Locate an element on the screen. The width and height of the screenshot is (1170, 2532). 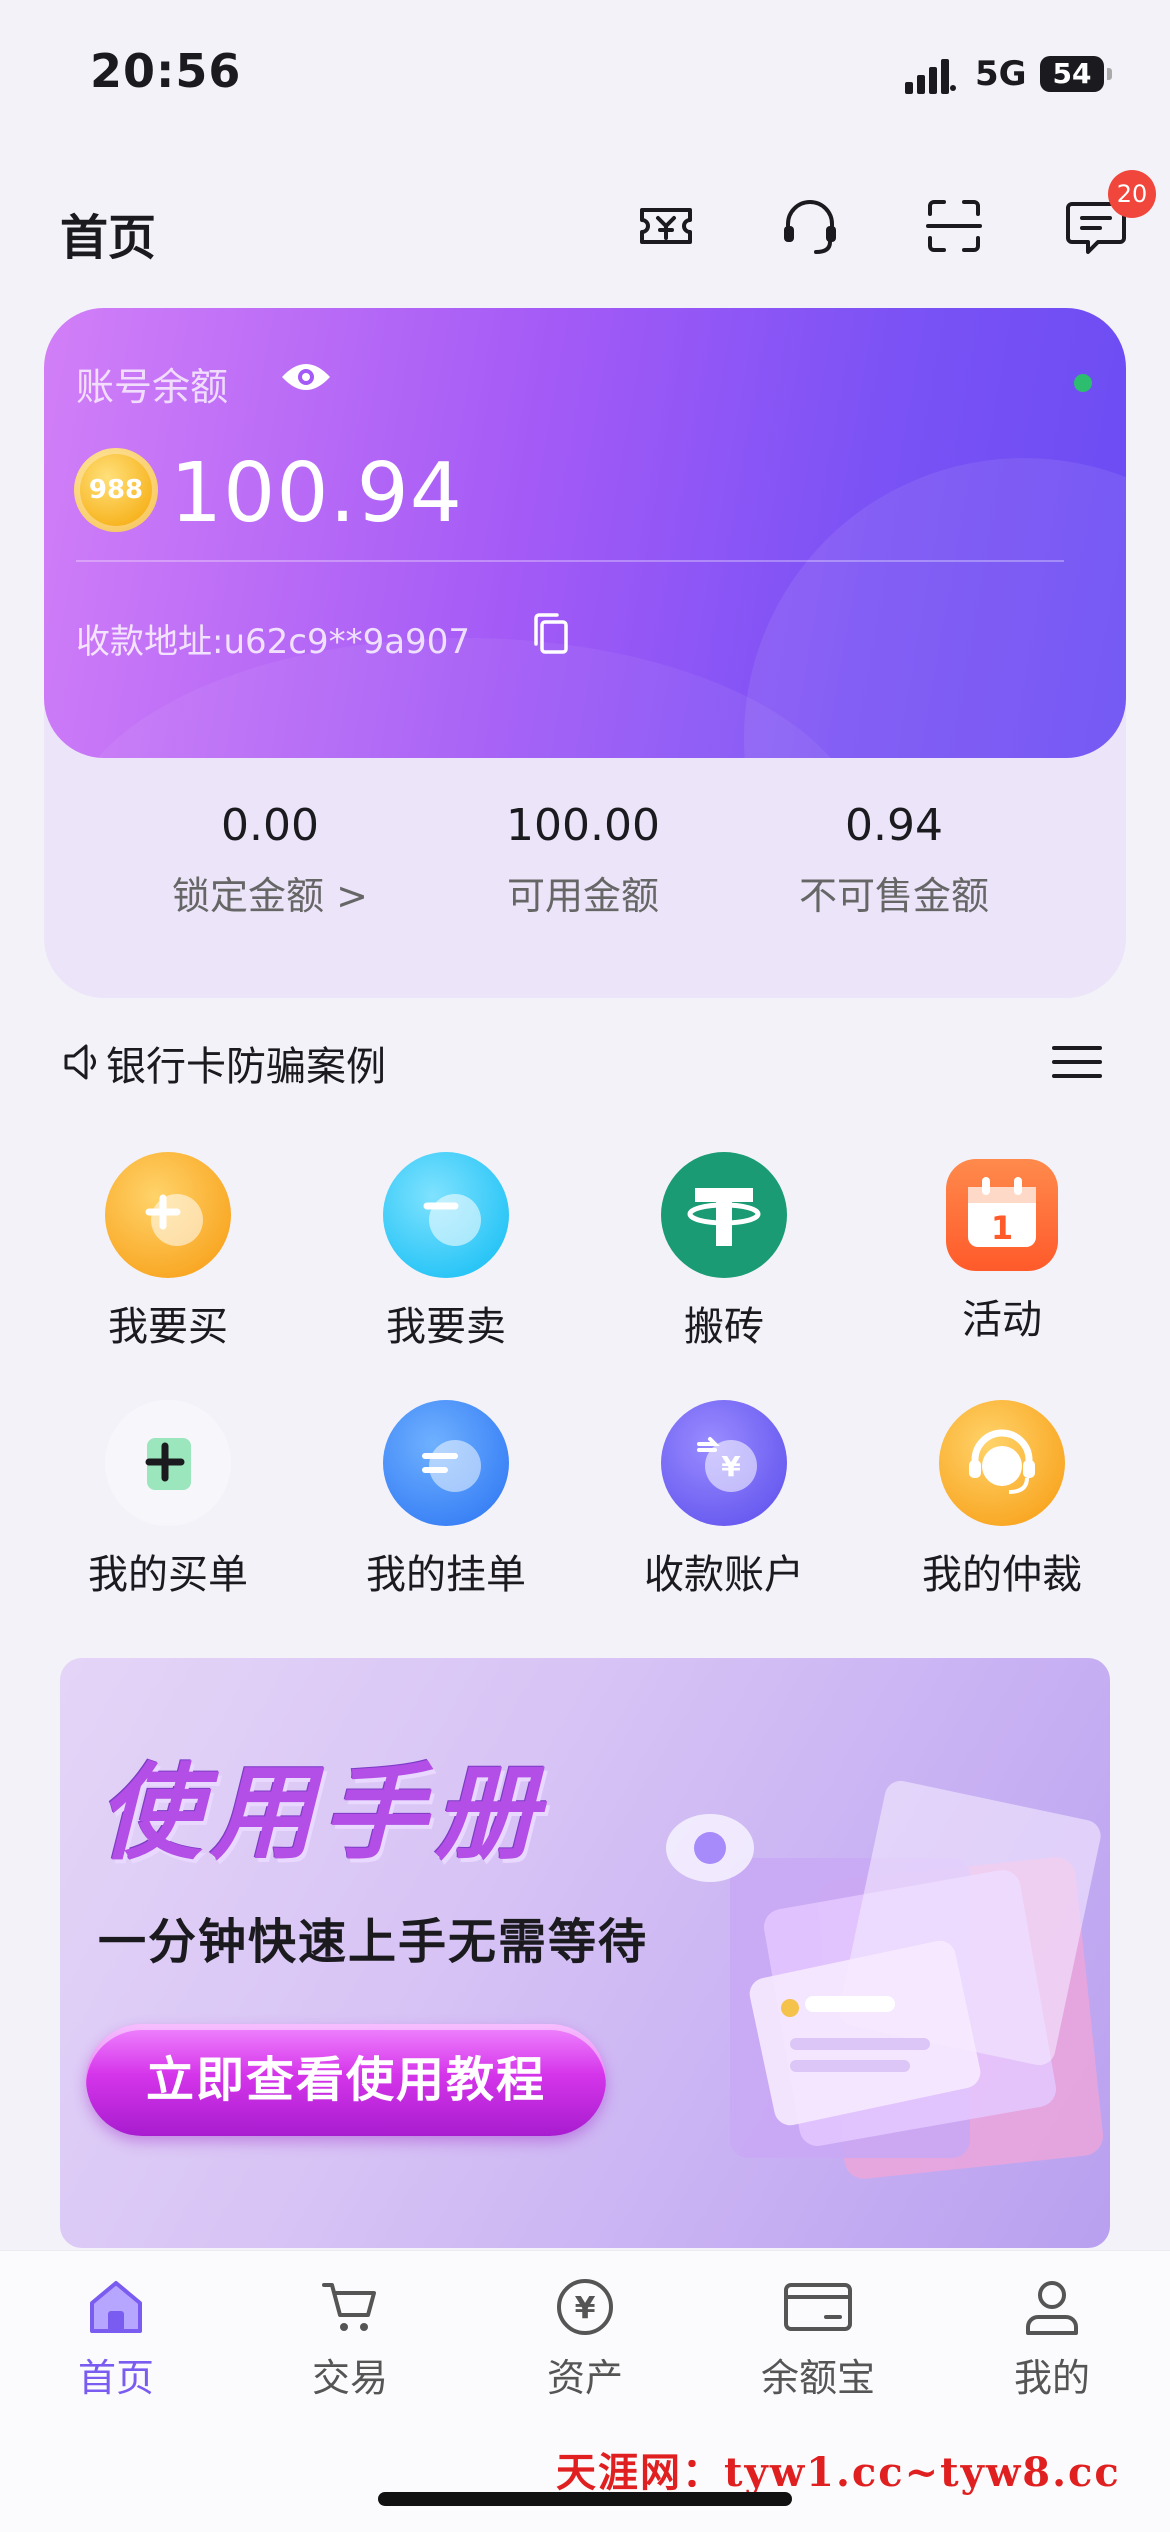
signal-icon is located at coordinates (930, 76).